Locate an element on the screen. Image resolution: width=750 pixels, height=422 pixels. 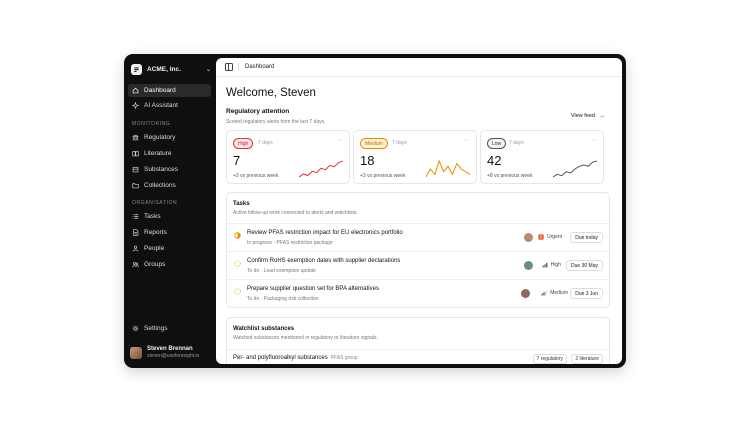
alert-count: 7 is located at coordinates (237, 160).